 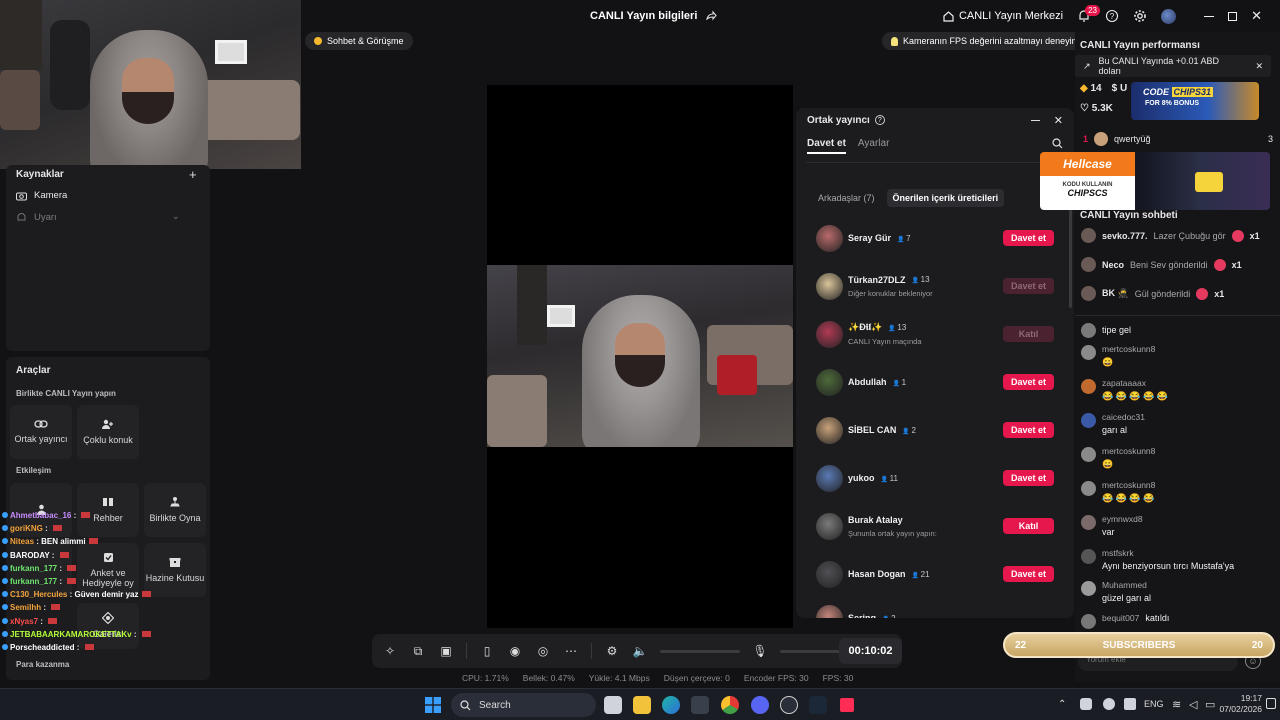 I want to click on chat-call-pill: Sohbet & Görüşme, so click(x=359, y=41).